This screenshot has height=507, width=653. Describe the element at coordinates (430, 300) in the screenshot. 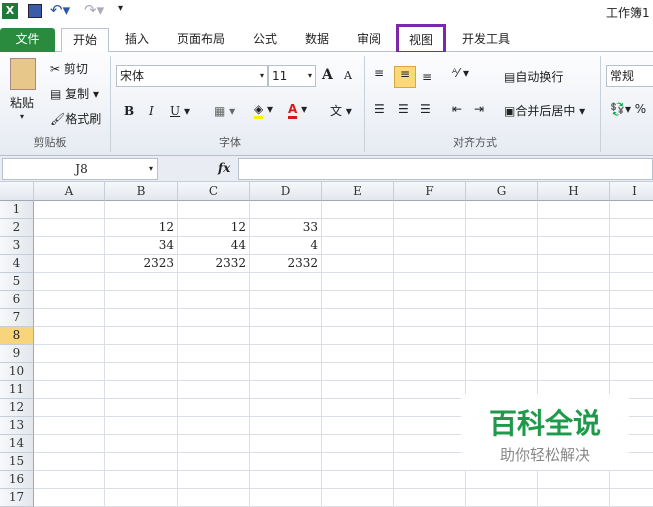

I see `cell-F6` at that location.